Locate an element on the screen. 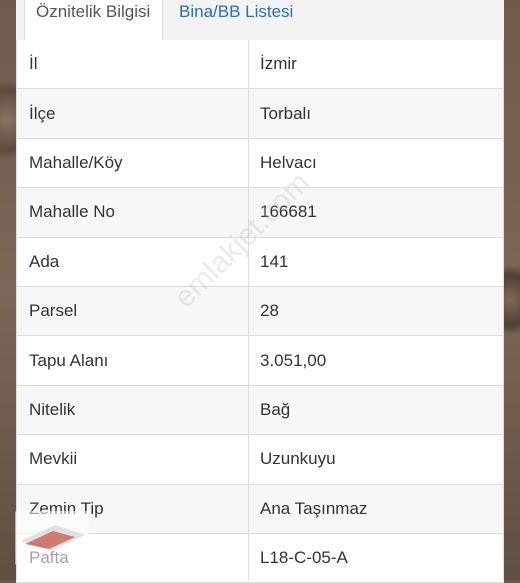  table-row: Mahalle No 166681 is located at coordinates (260, 213).